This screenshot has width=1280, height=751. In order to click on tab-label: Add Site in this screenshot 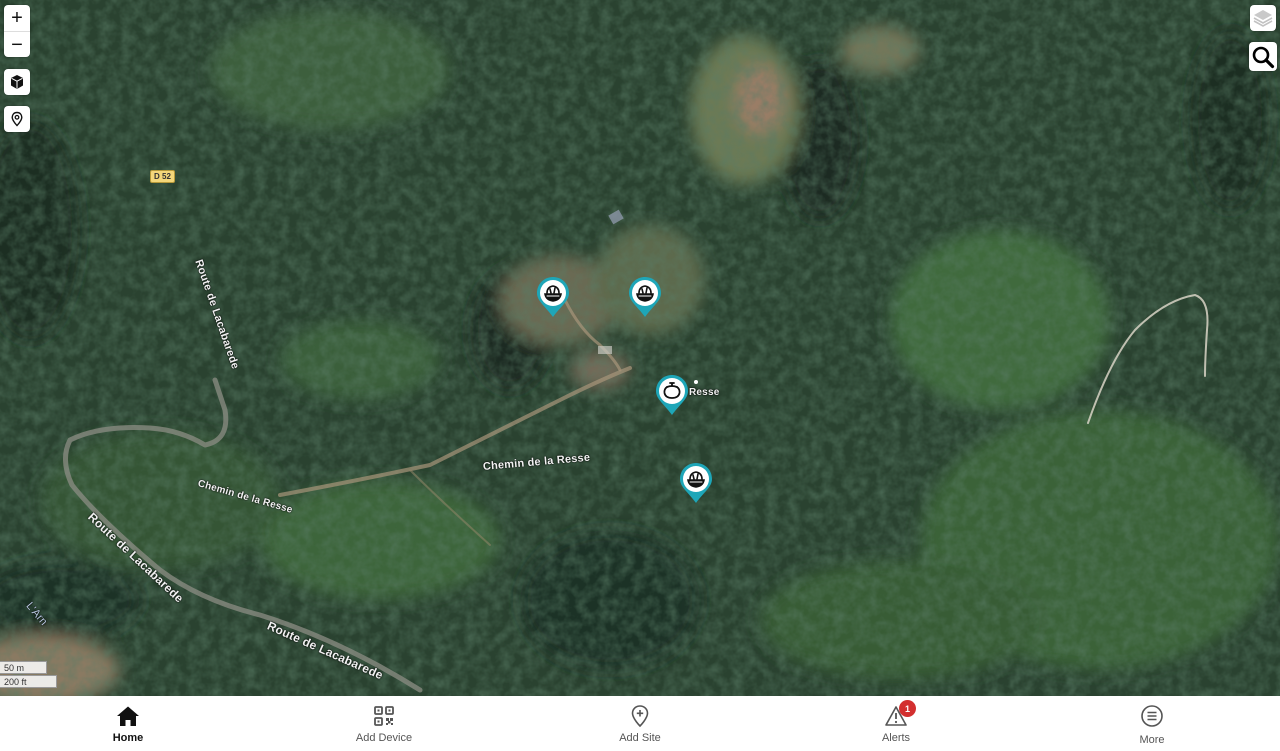, I will do `click(640, 738)`.